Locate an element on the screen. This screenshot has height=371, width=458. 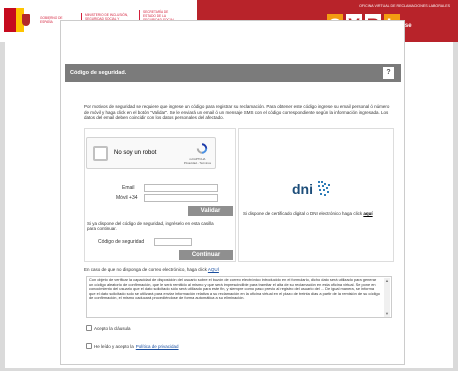
scroll-down-icon: ▼ is located at coordinates (387, 314).